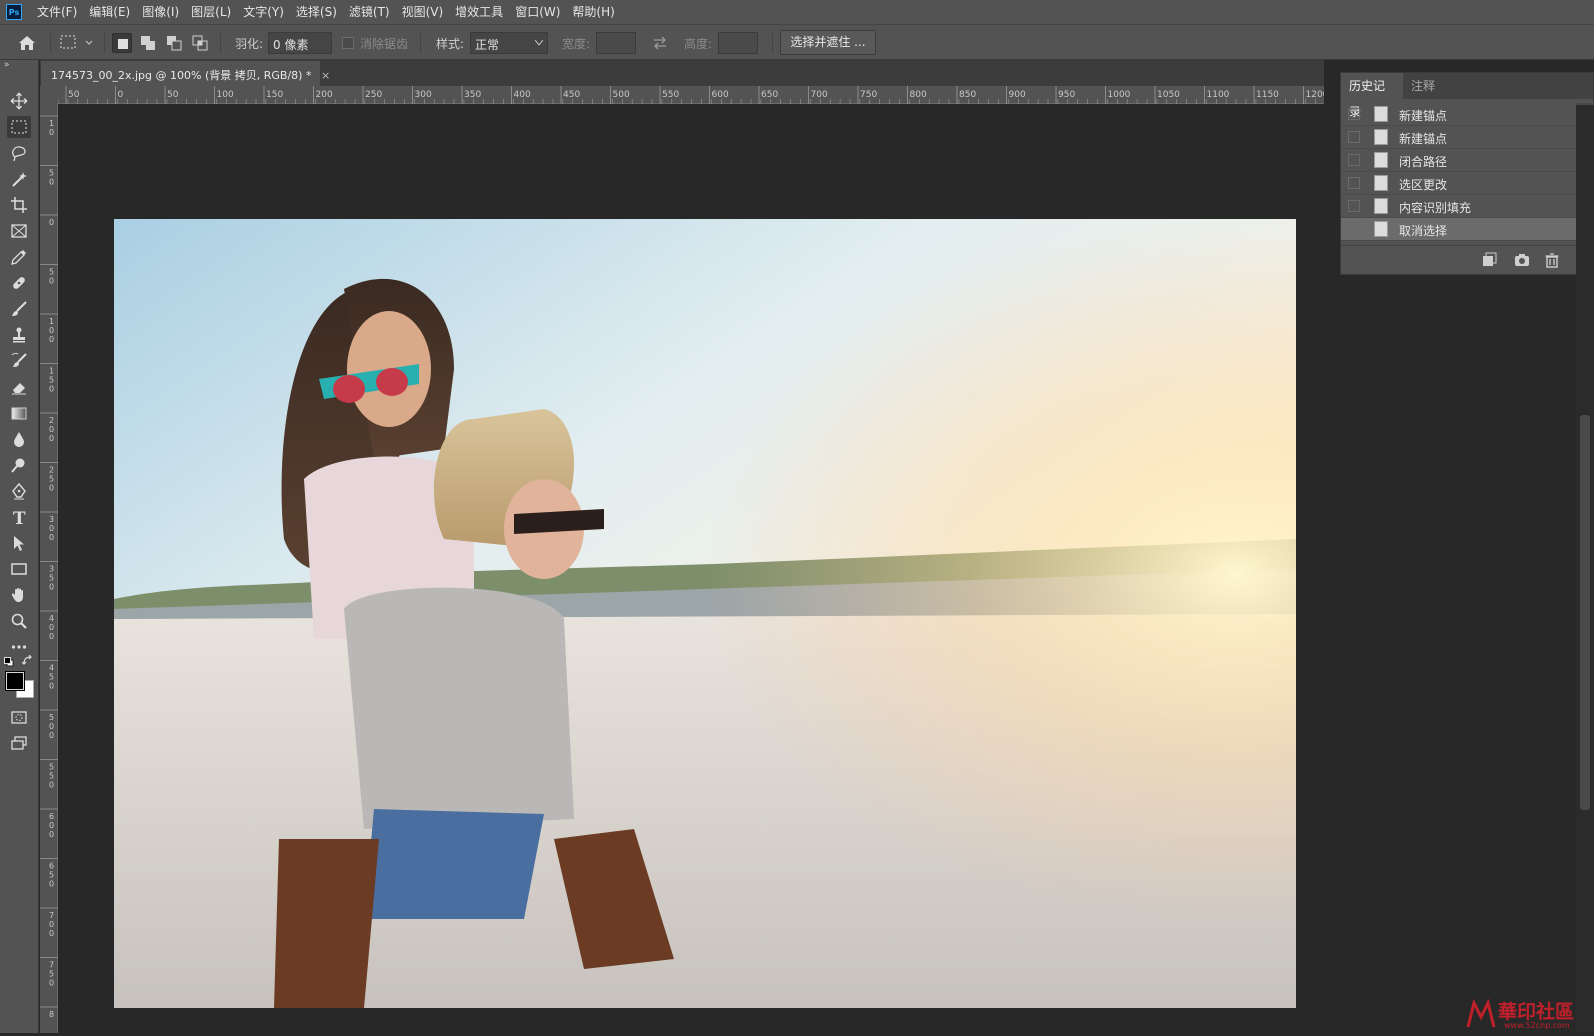 This screenshot has width=1594, height=1036. I want to click on new-document-from-state-icon, so click(1489, 260).